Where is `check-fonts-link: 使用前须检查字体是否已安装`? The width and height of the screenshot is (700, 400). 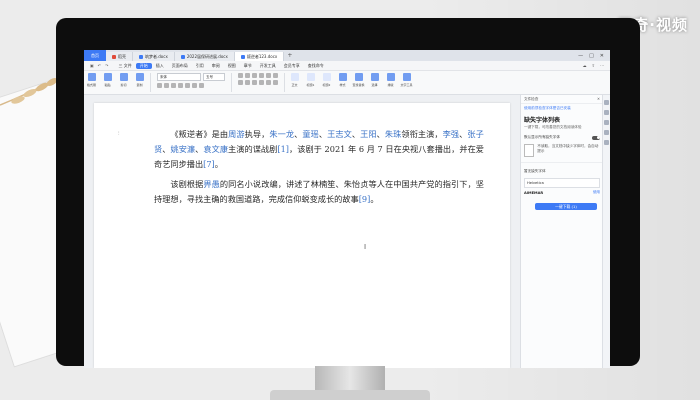
check-fonts-link: 使用前须检查字体是否已安装 is located at coordinates (562, 108).